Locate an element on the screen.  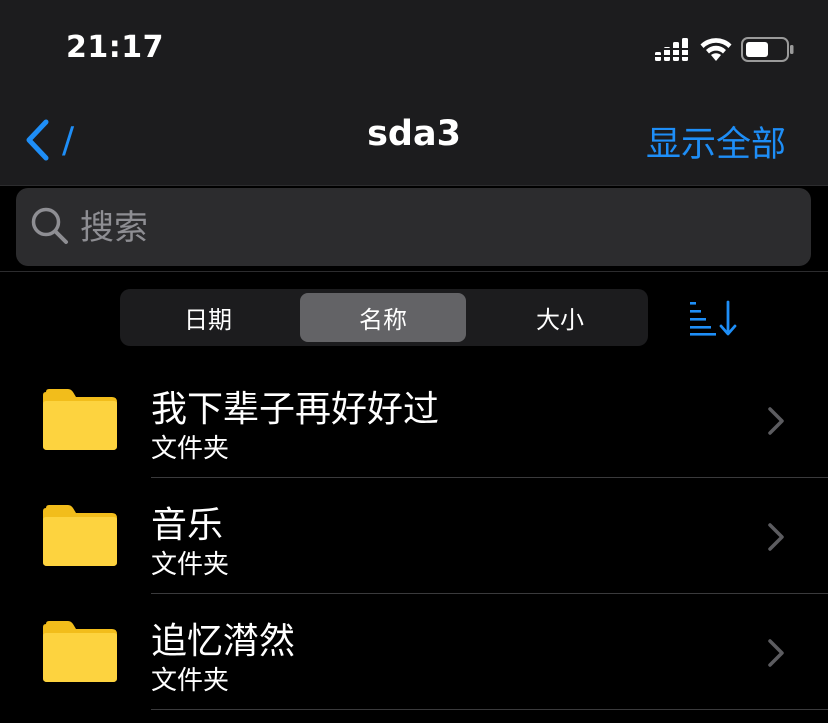
show-all-button: 显示全部 is located at coordinates (716, 141).